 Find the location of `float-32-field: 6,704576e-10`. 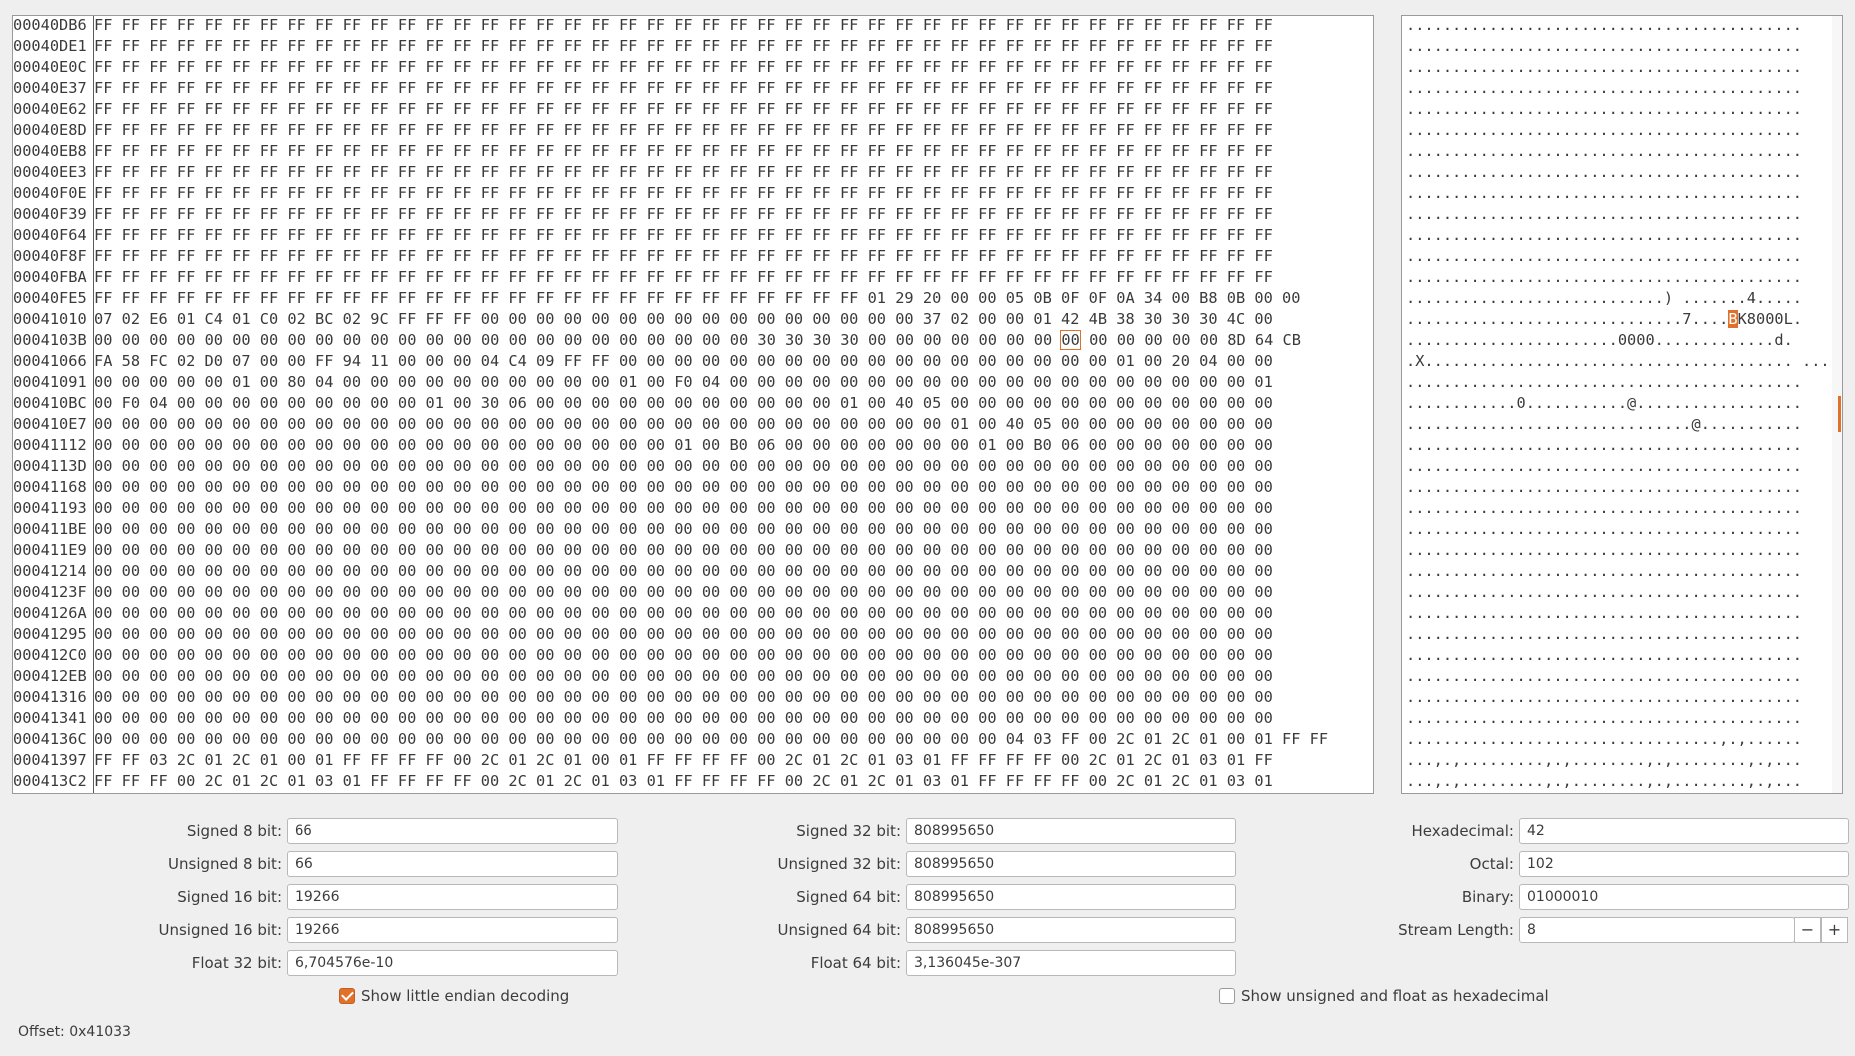

float-32-field: 6,704576e-10 is located at coordinates (452, 963).